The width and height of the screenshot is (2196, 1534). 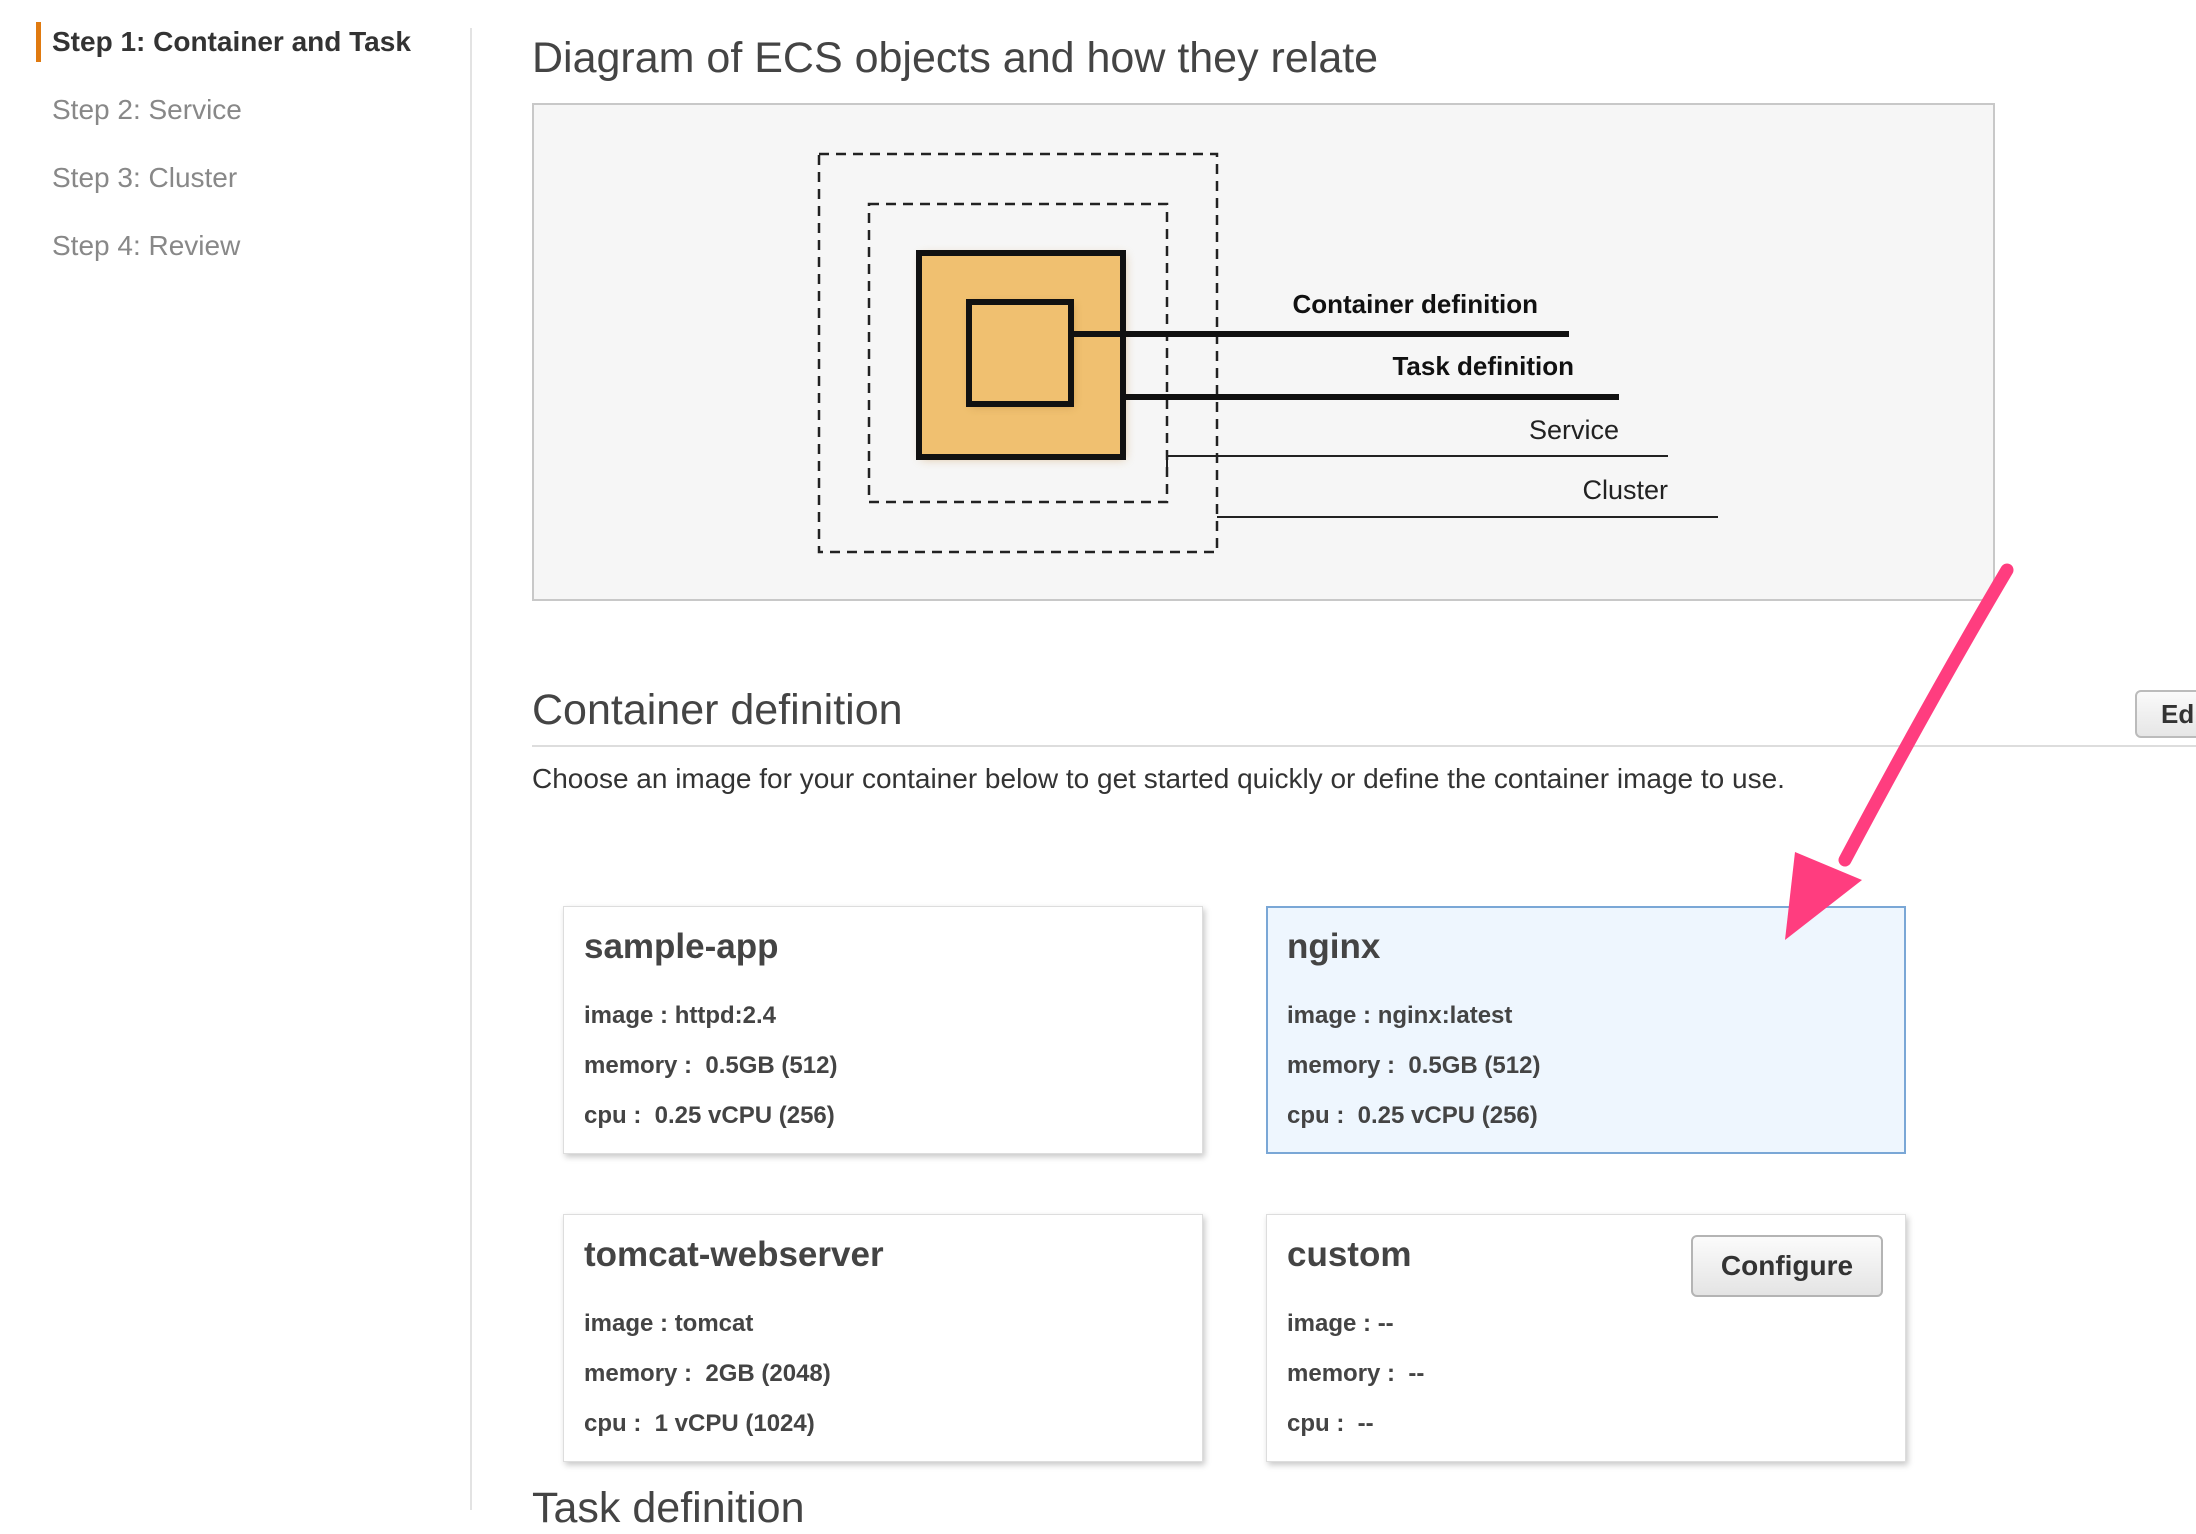 What do you see at coordinates (1417, 456) in the screenshot?
I see `service-line` at bounding box center [1417, 456].